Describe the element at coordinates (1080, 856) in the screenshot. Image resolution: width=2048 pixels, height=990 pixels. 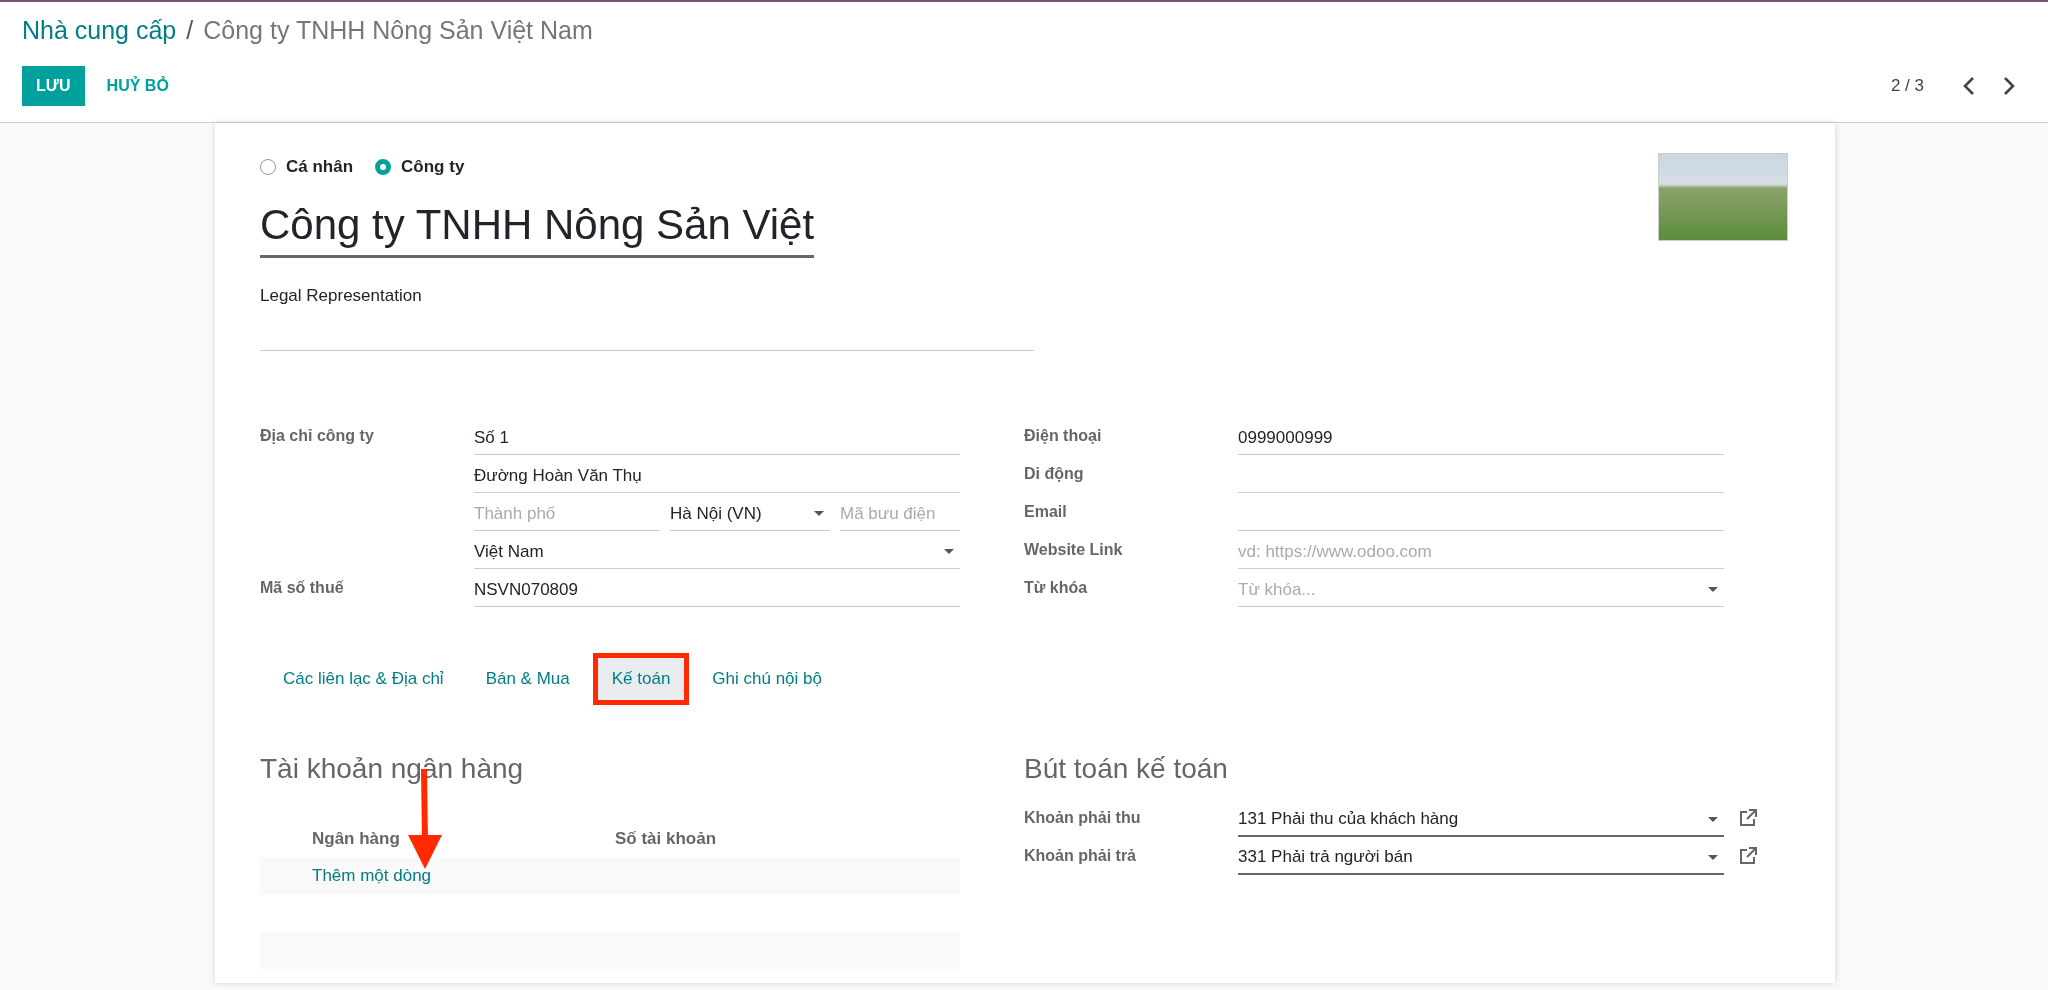
I see `field-label: Khoản phải trả` at that location.